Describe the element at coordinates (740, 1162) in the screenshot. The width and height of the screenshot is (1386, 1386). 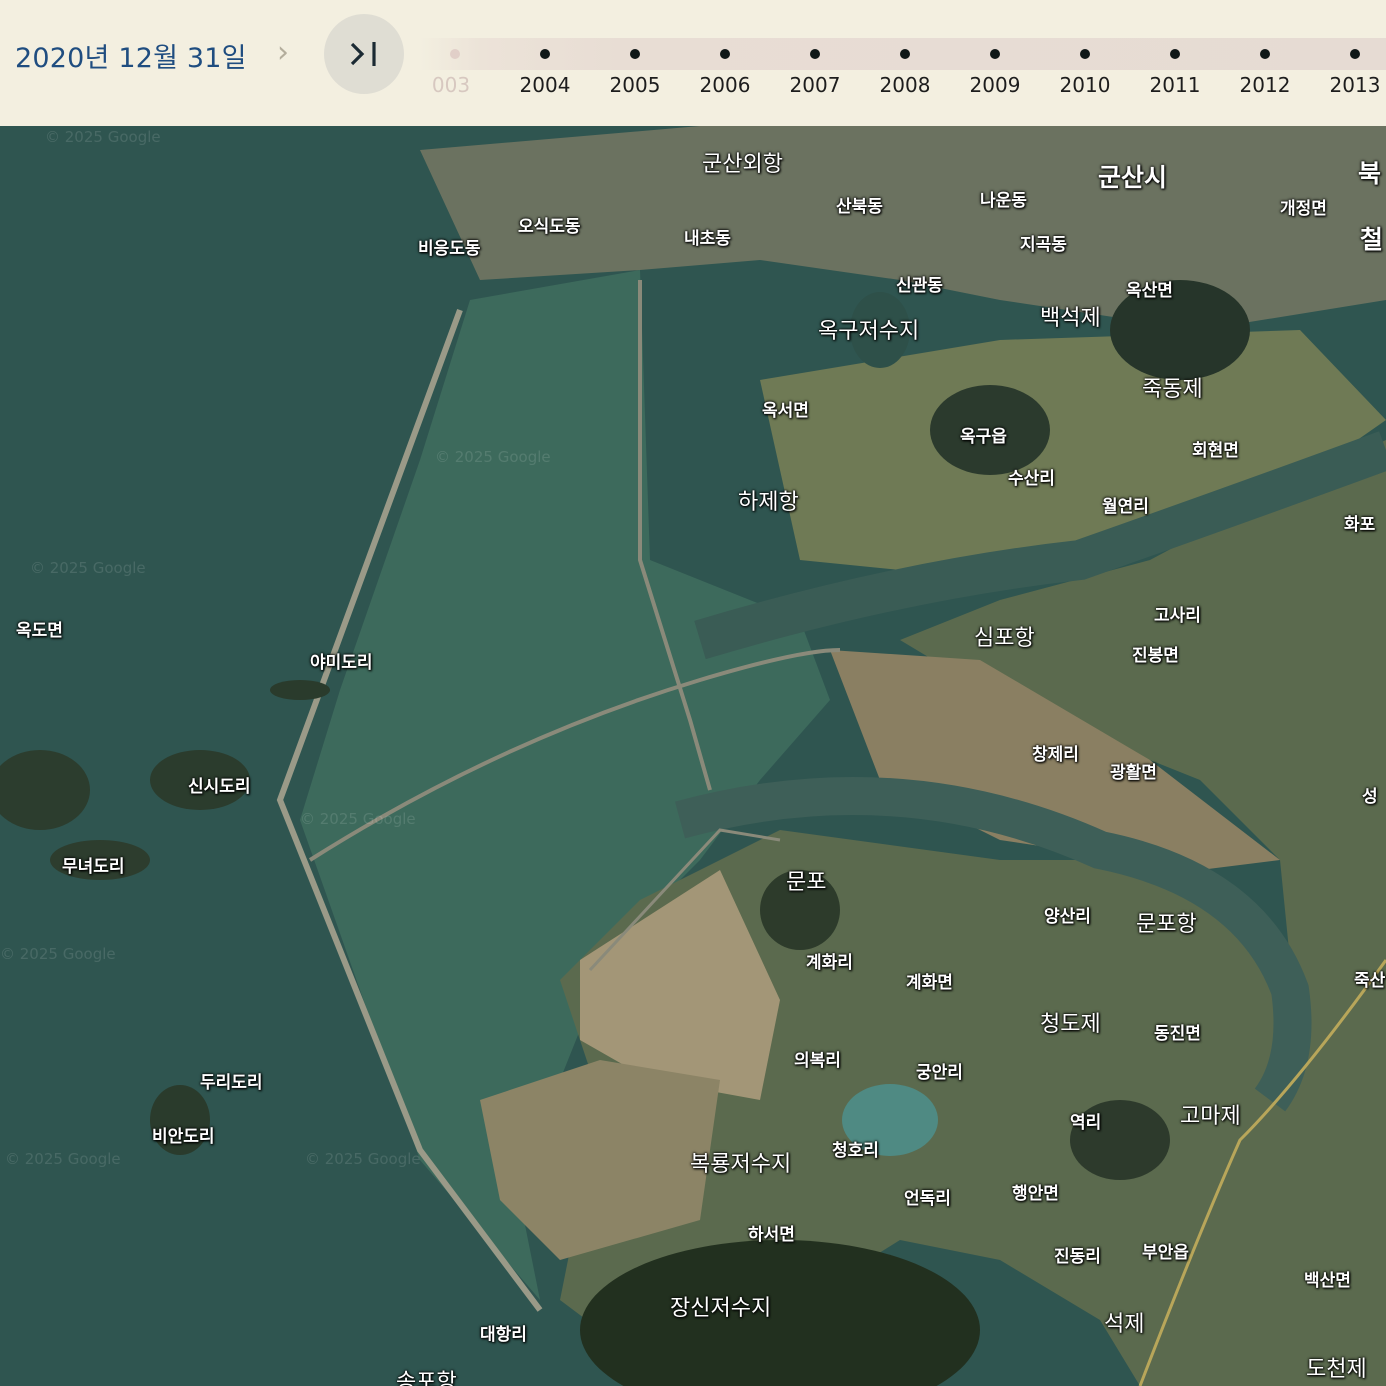
I see `place-label: 복룡저수지` at that location.